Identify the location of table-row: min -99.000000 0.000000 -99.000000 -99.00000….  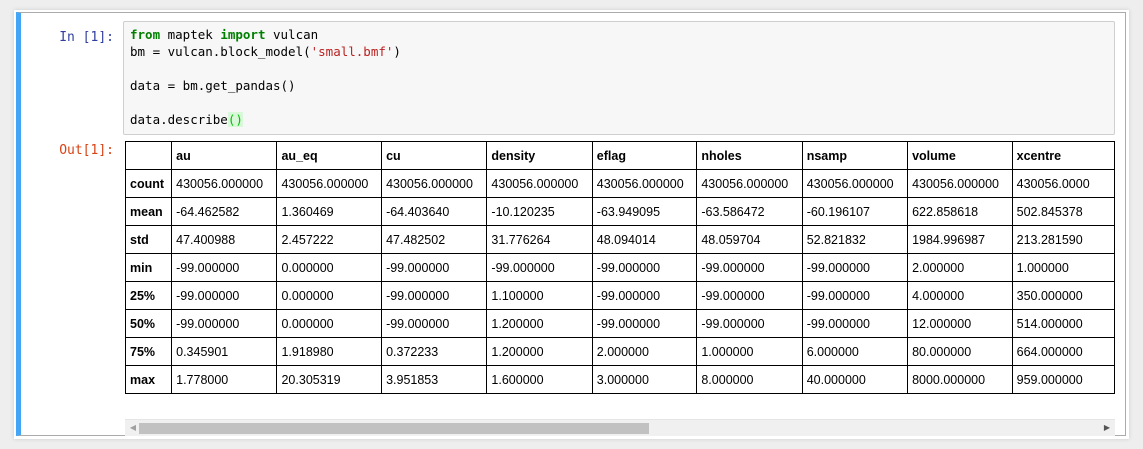
(620, 267).